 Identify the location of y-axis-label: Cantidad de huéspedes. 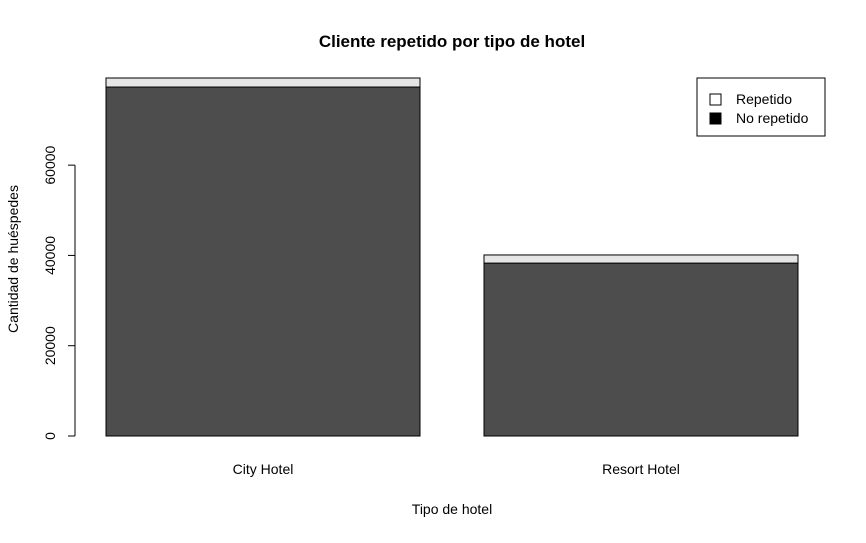
(13, 259).